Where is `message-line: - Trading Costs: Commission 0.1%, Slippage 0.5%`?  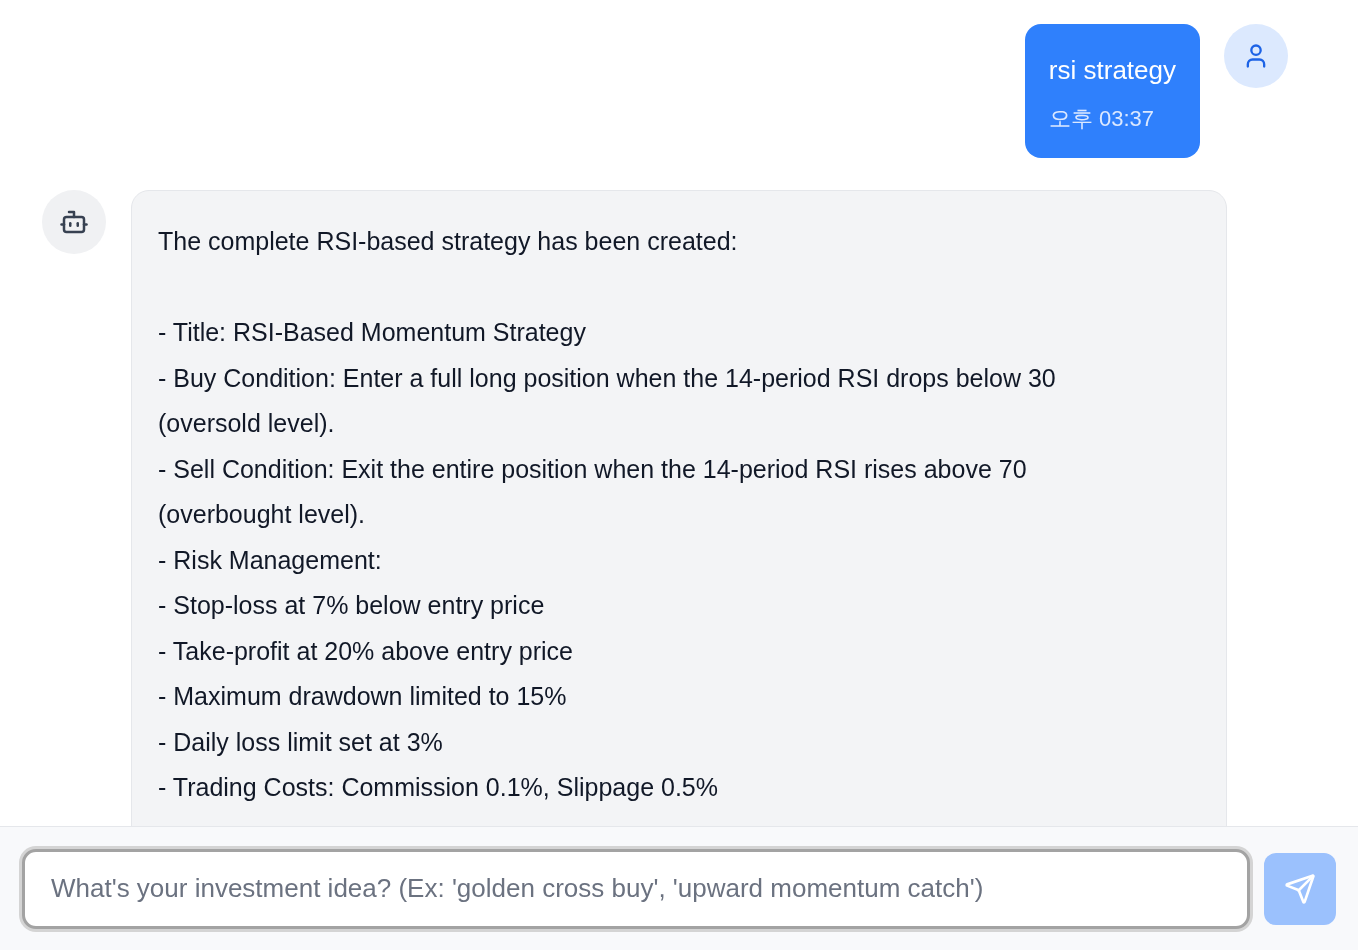
message-line: - Trading Costs: Commission 0.1%, Slippage 0.5% is located at coordinates (438, 787).